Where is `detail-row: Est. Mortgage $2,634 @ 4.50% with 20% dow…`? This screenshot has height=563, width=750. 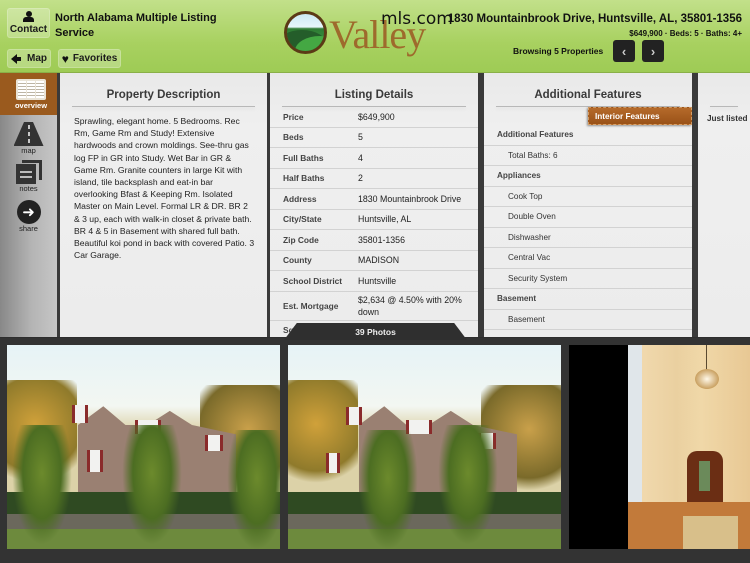
detail-row: Est. Mortgage $2,634 @ 4.50% with 20% dow… is located at coordinates (374, 306).